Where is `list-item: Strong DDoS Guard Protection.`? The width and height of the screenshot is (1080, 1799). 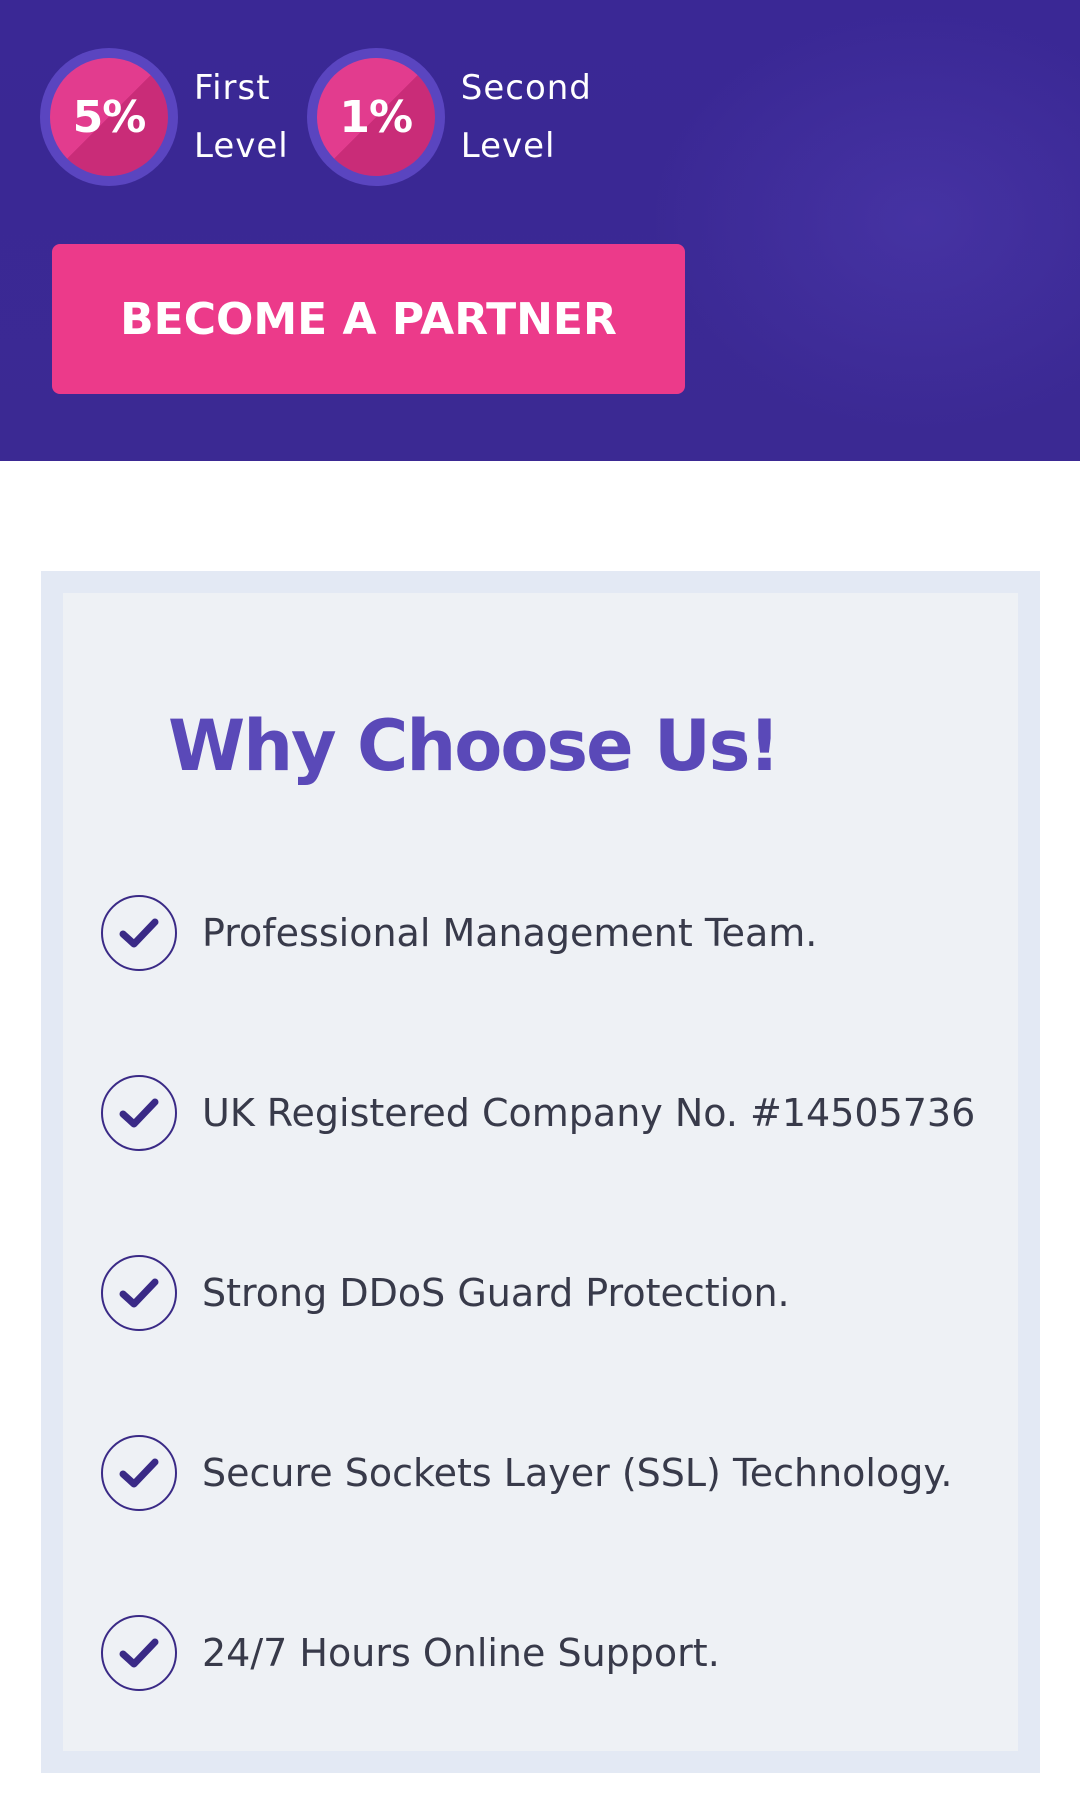 list-item: Strong DDoS Guard Protection. is located at coordinates (538, 1293).